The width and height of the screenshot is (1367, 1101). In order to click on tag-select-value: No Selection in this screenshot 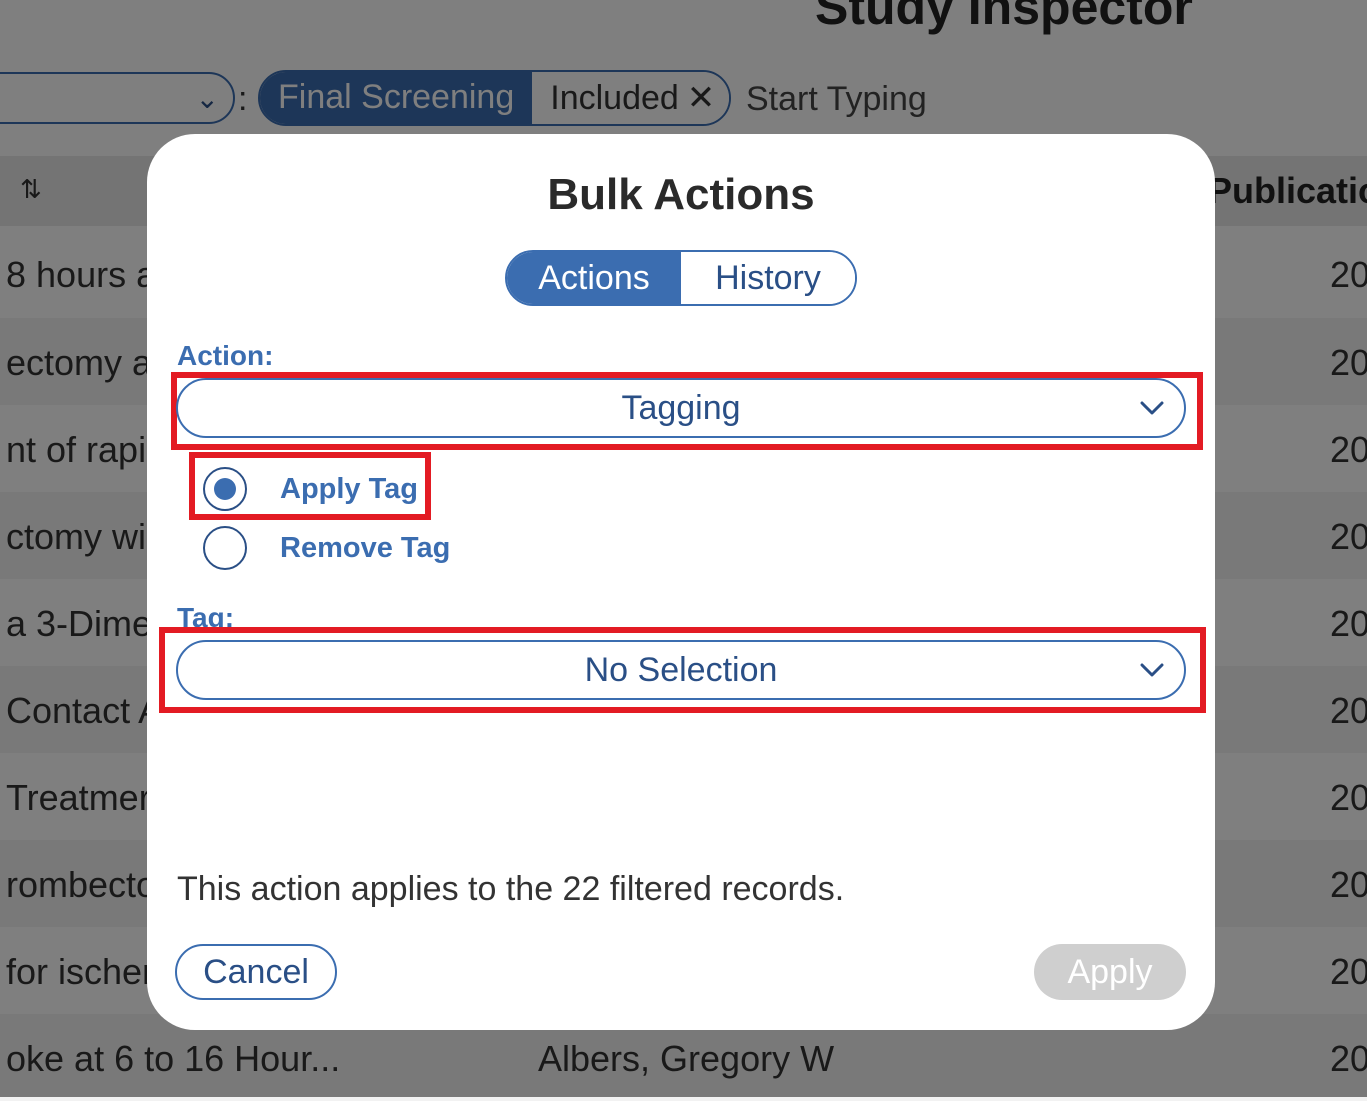, I will do `click(681, 670)`.